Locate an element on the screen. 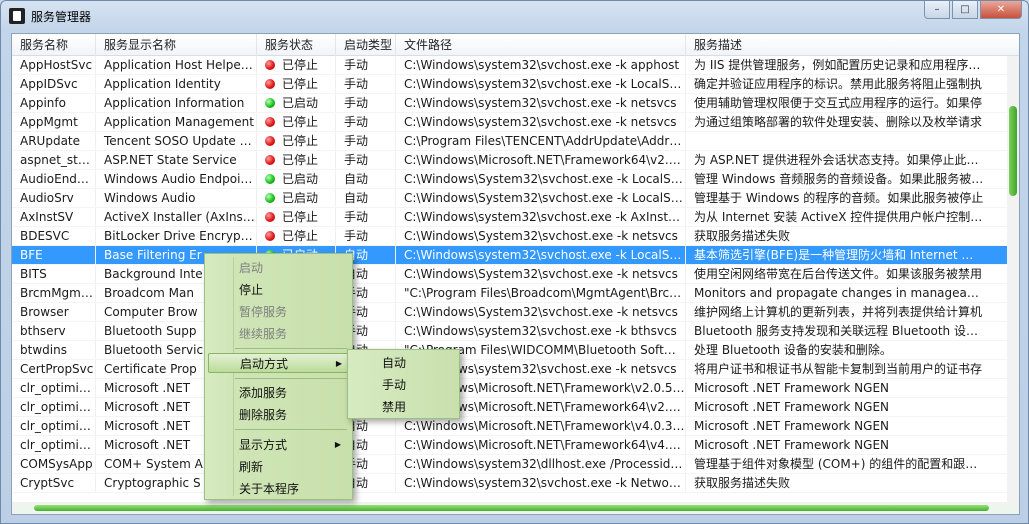 The height and width of the screenshot is (524, 1029). display-name-cell: ActiveX Installer (AxInstSV) is located at coordinates (176, 217).